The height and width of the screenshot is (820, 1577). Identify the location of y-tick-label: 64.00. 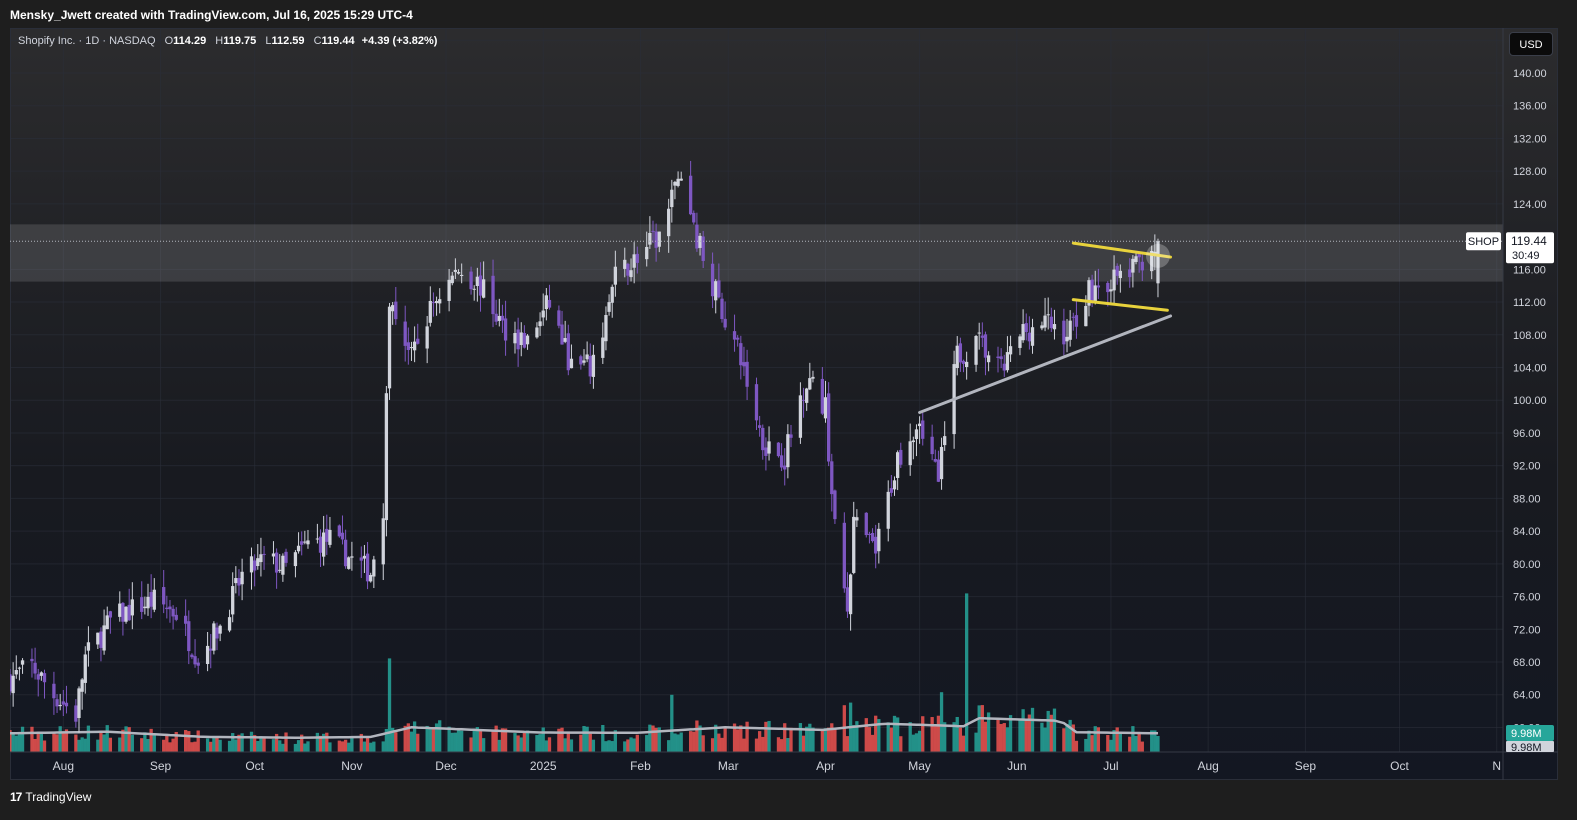
(1527, 696).